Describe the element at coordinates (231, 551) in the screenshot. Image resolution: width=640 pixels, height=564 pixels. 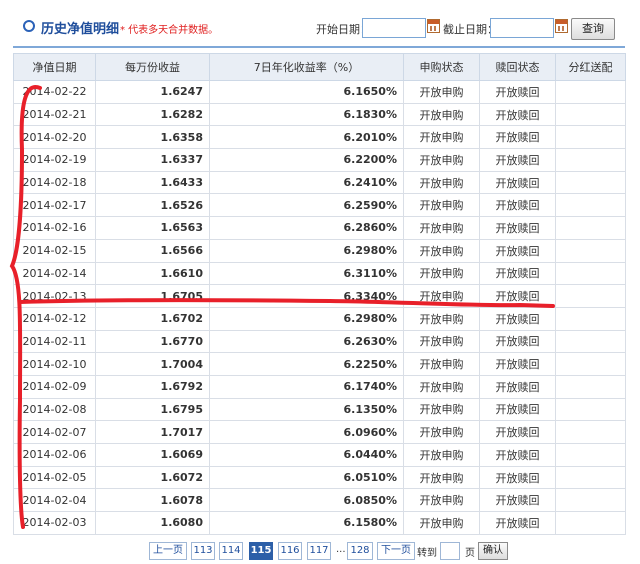
I see `page-114-button: 114` at that location.